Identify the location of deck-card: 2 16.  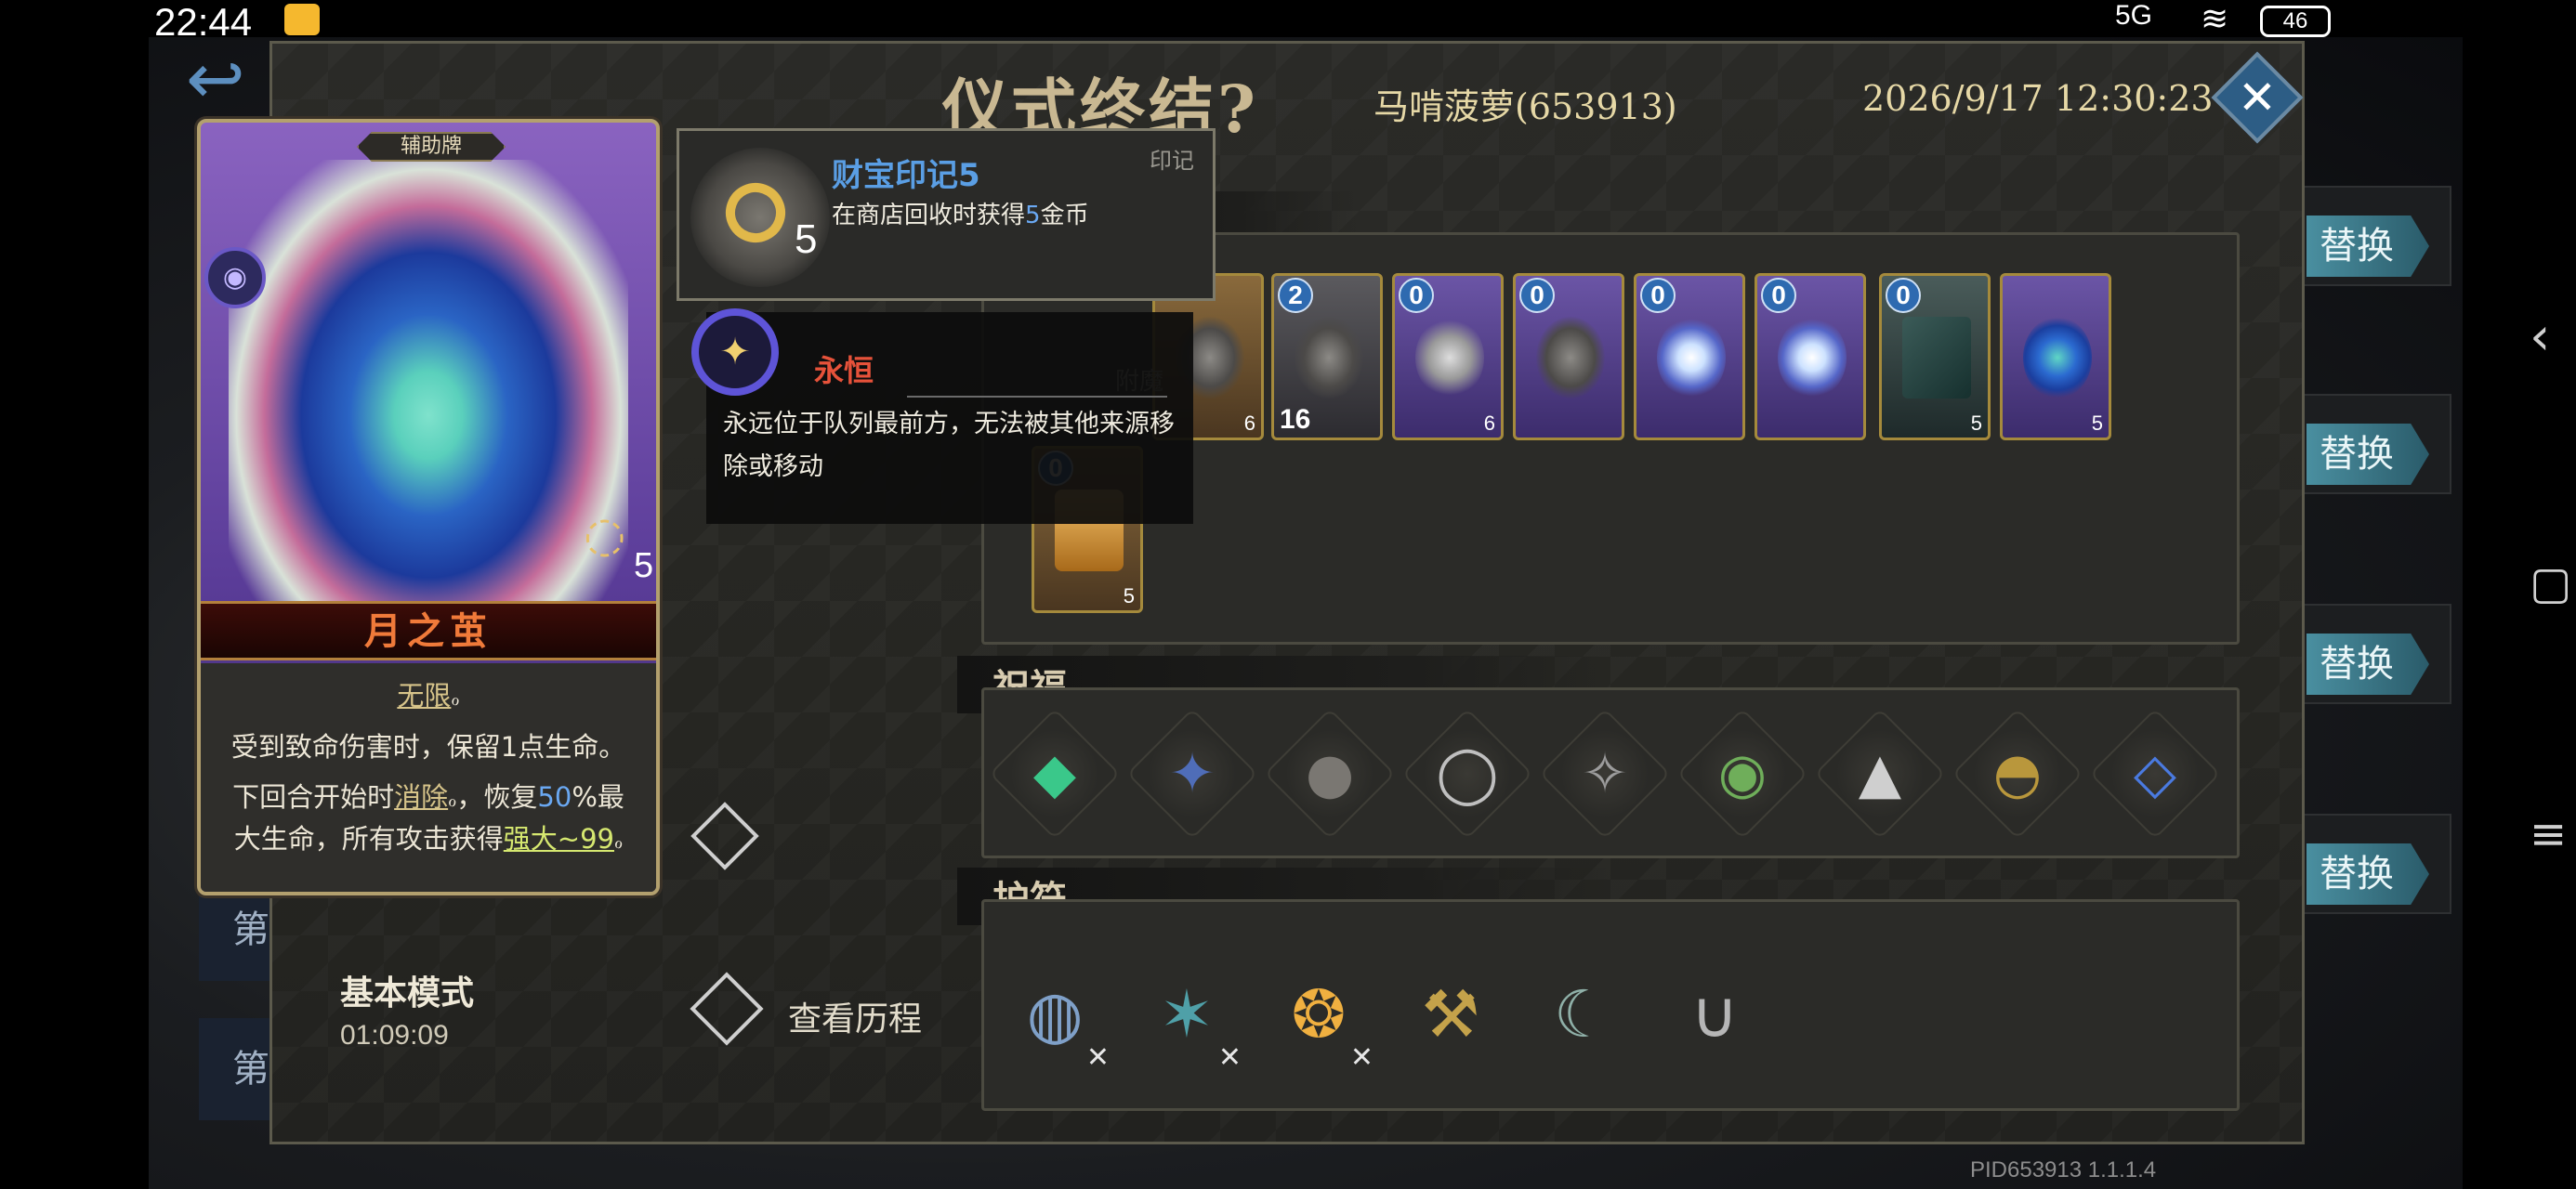
(1327, 356).